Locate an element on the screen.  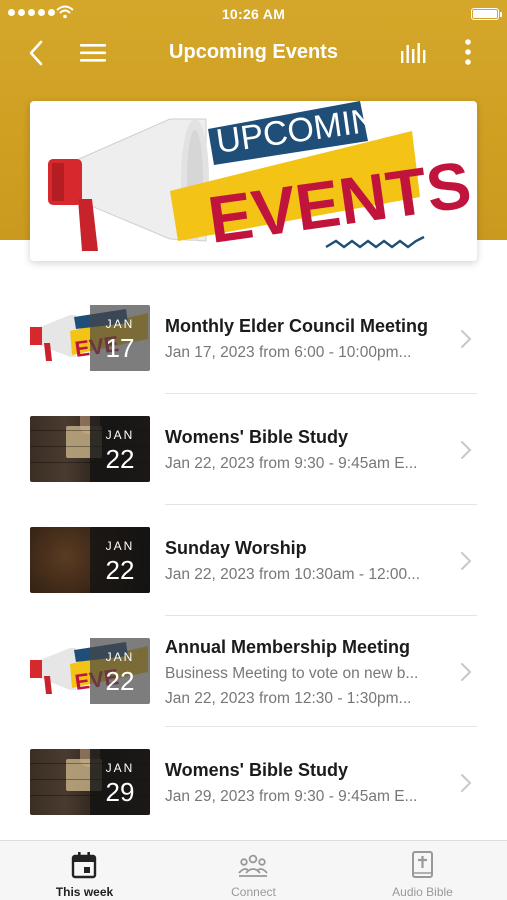
event-title: Annual Membership Meeting is located at coordinates (288, 647).